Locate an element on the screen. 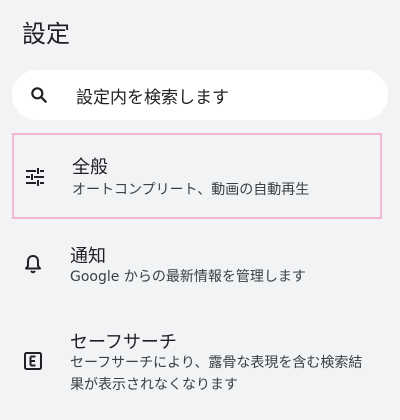 The image size is (400, 420). tune-sliders-icon is located at coordinates (35, 177).